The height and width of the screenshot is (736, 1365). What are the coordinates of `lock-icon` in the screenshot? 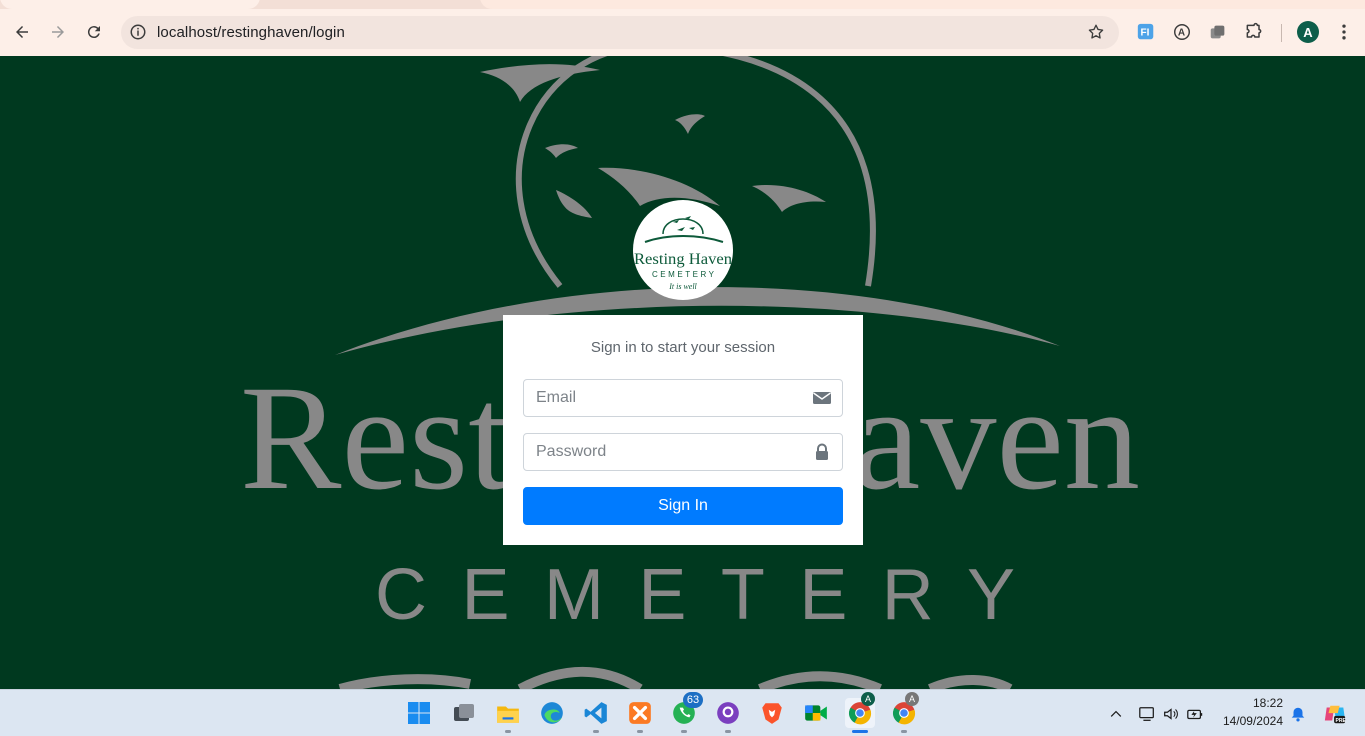 It's located at (822, 451).